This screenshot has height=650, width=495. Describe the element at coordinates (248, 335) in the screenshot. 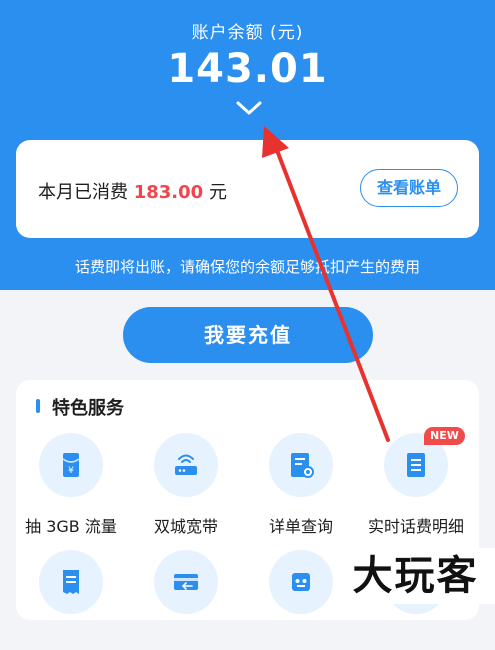

I see `topup-button: 我要充值` at that location.